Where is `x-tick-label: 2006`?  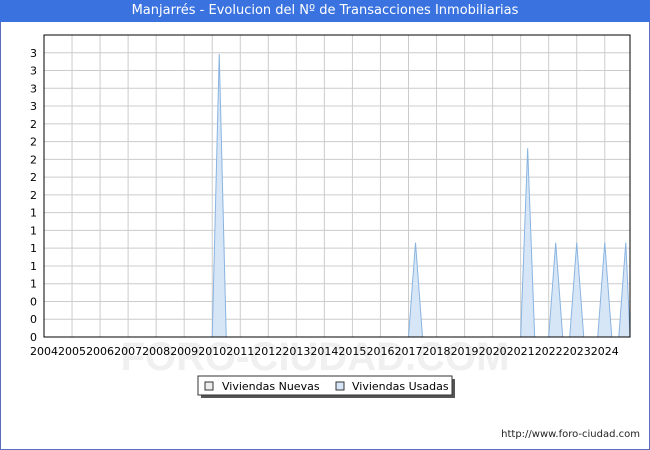
x-tick-label: 2006 is located at coordinates (100, 351).